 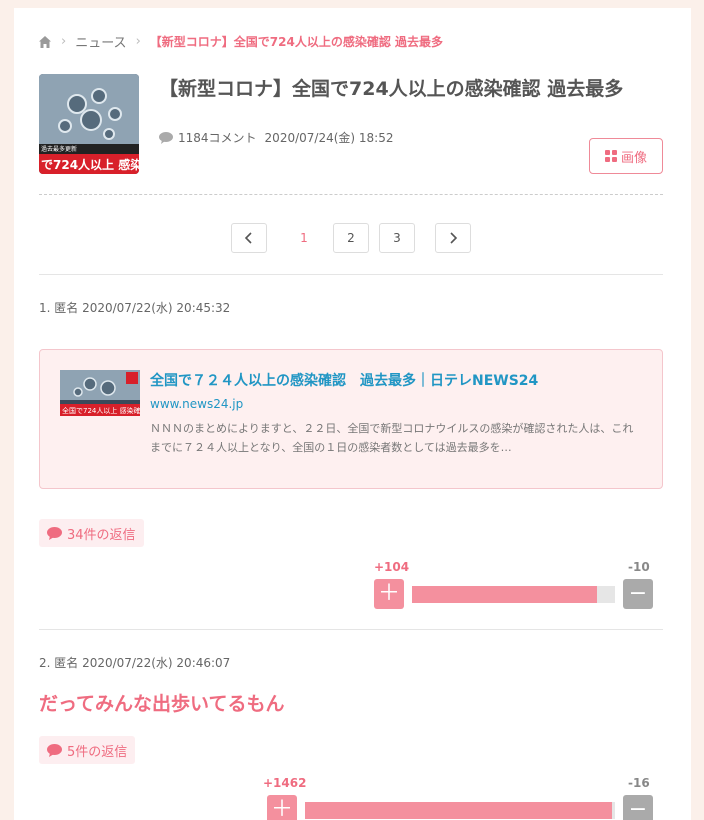 I want to click on article-meta: 1184コメント 2020/07/24(金) 18:52, so click(x=276, y=137).